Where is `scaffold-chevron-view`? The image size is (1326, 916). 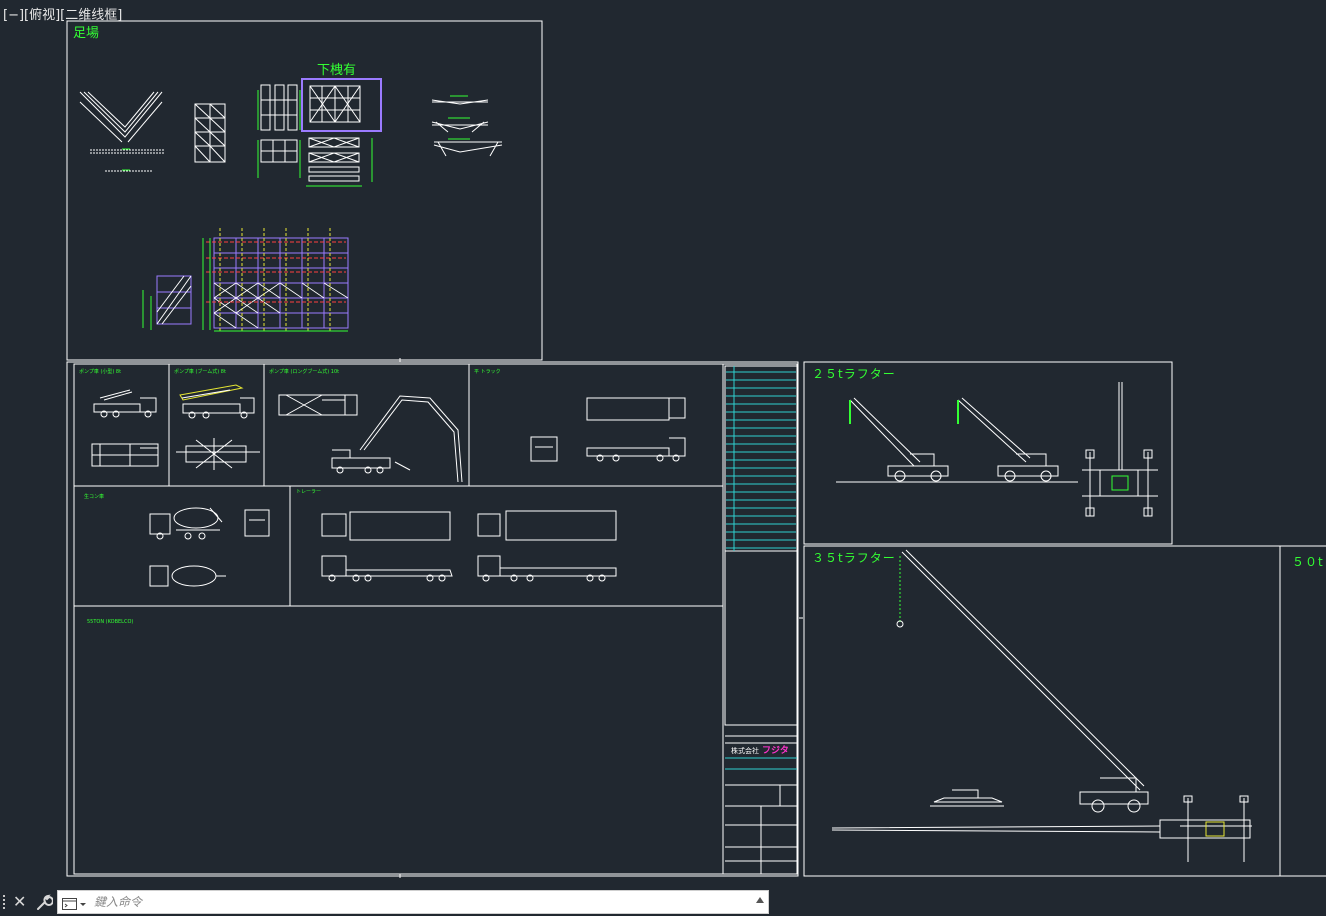
scaffold-chevron-view is located at coordinates (121, 131).